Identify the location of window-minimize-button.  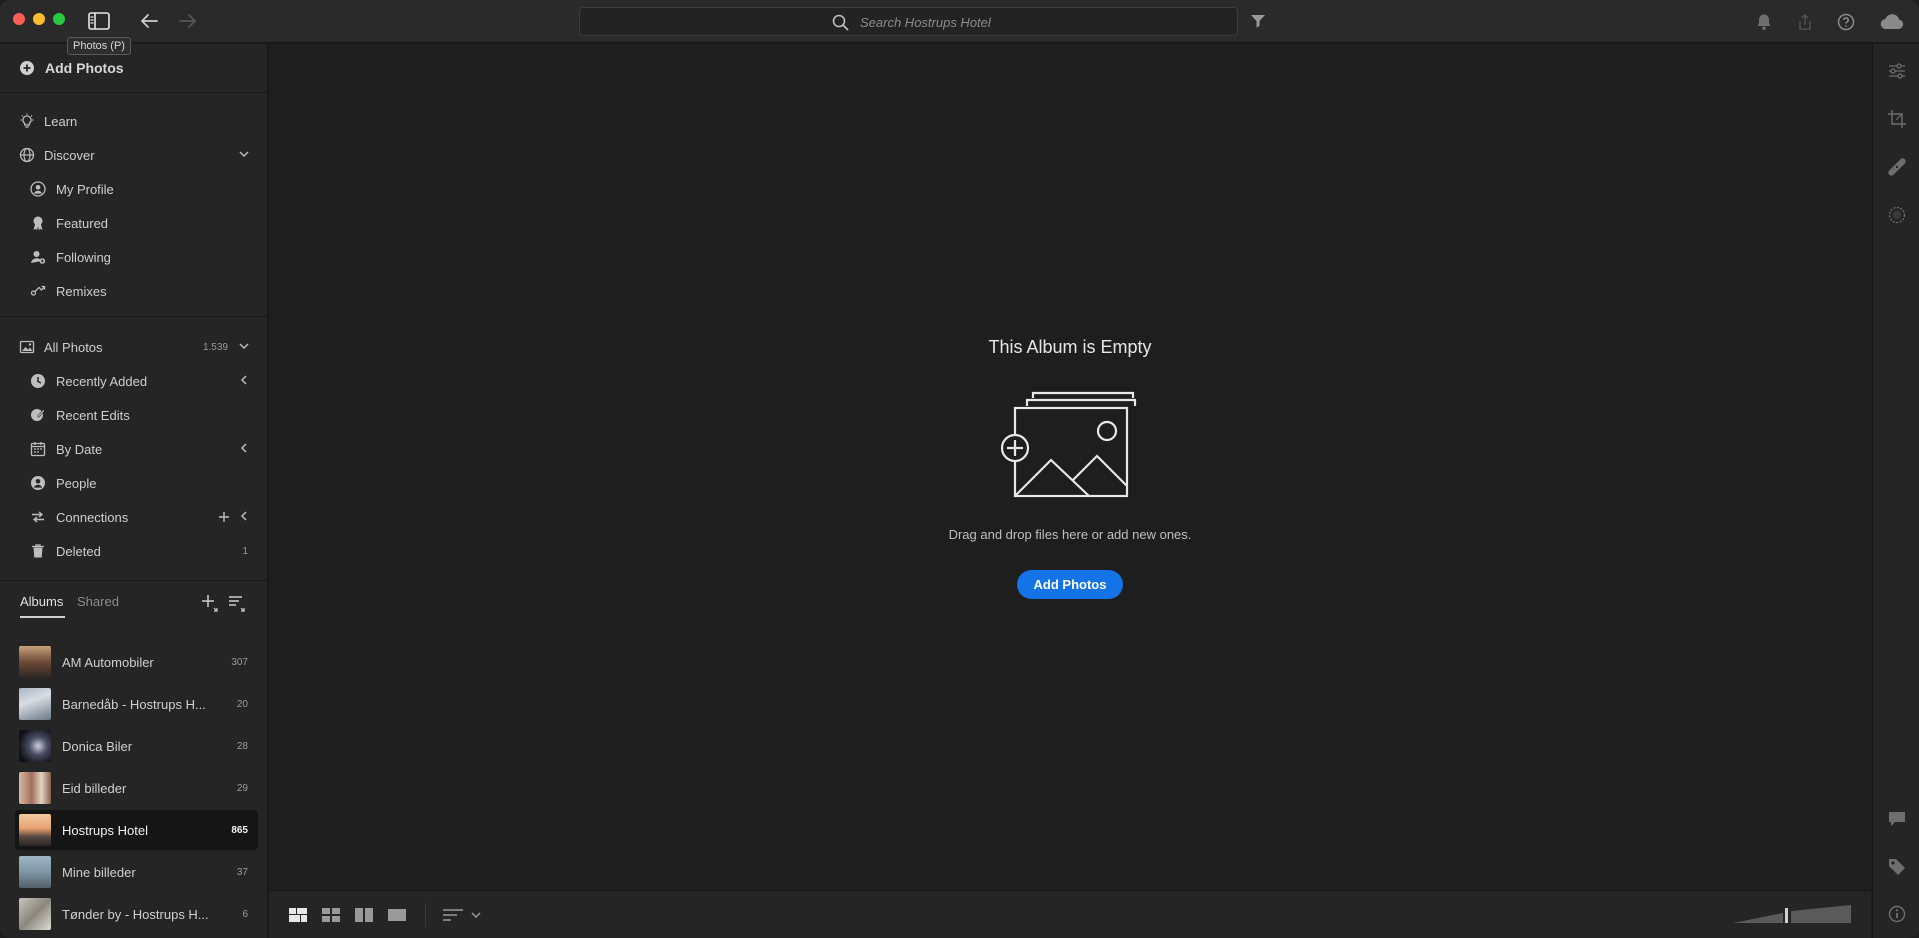
(39, 19).